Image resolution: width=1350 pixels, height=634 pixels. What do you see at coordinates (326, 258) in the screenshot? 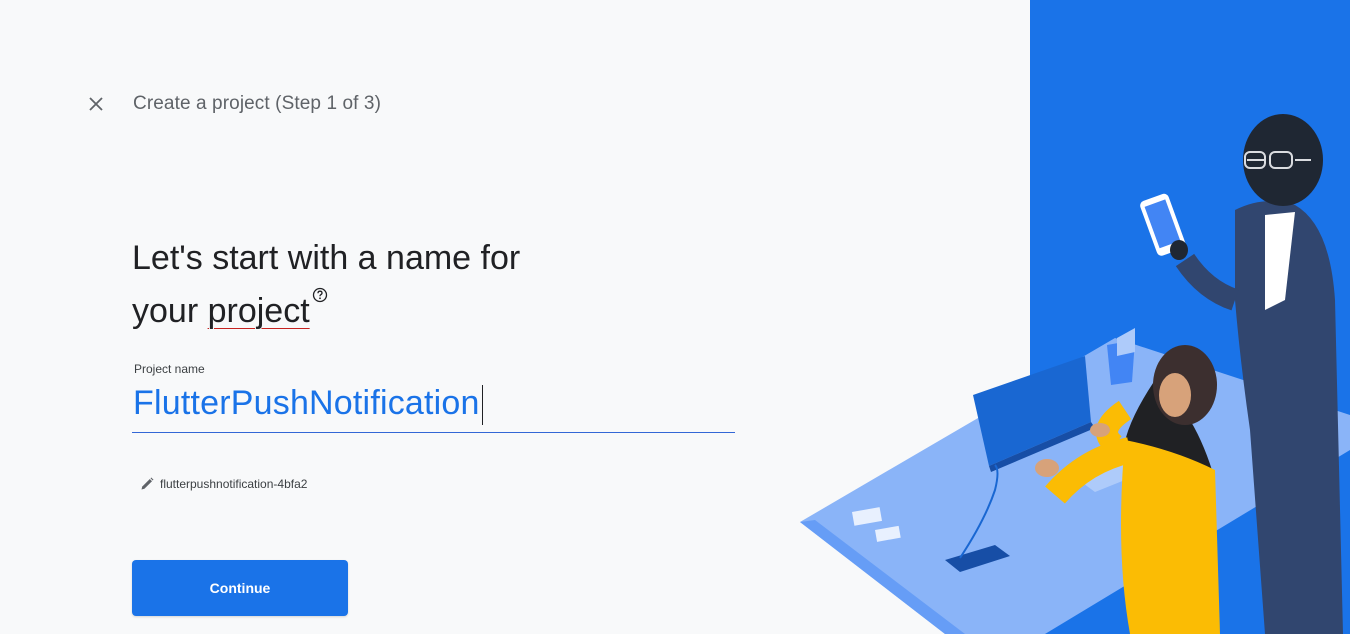
I see `heading-line-1: Let's start with a name for` at bounding box center [326, 258].